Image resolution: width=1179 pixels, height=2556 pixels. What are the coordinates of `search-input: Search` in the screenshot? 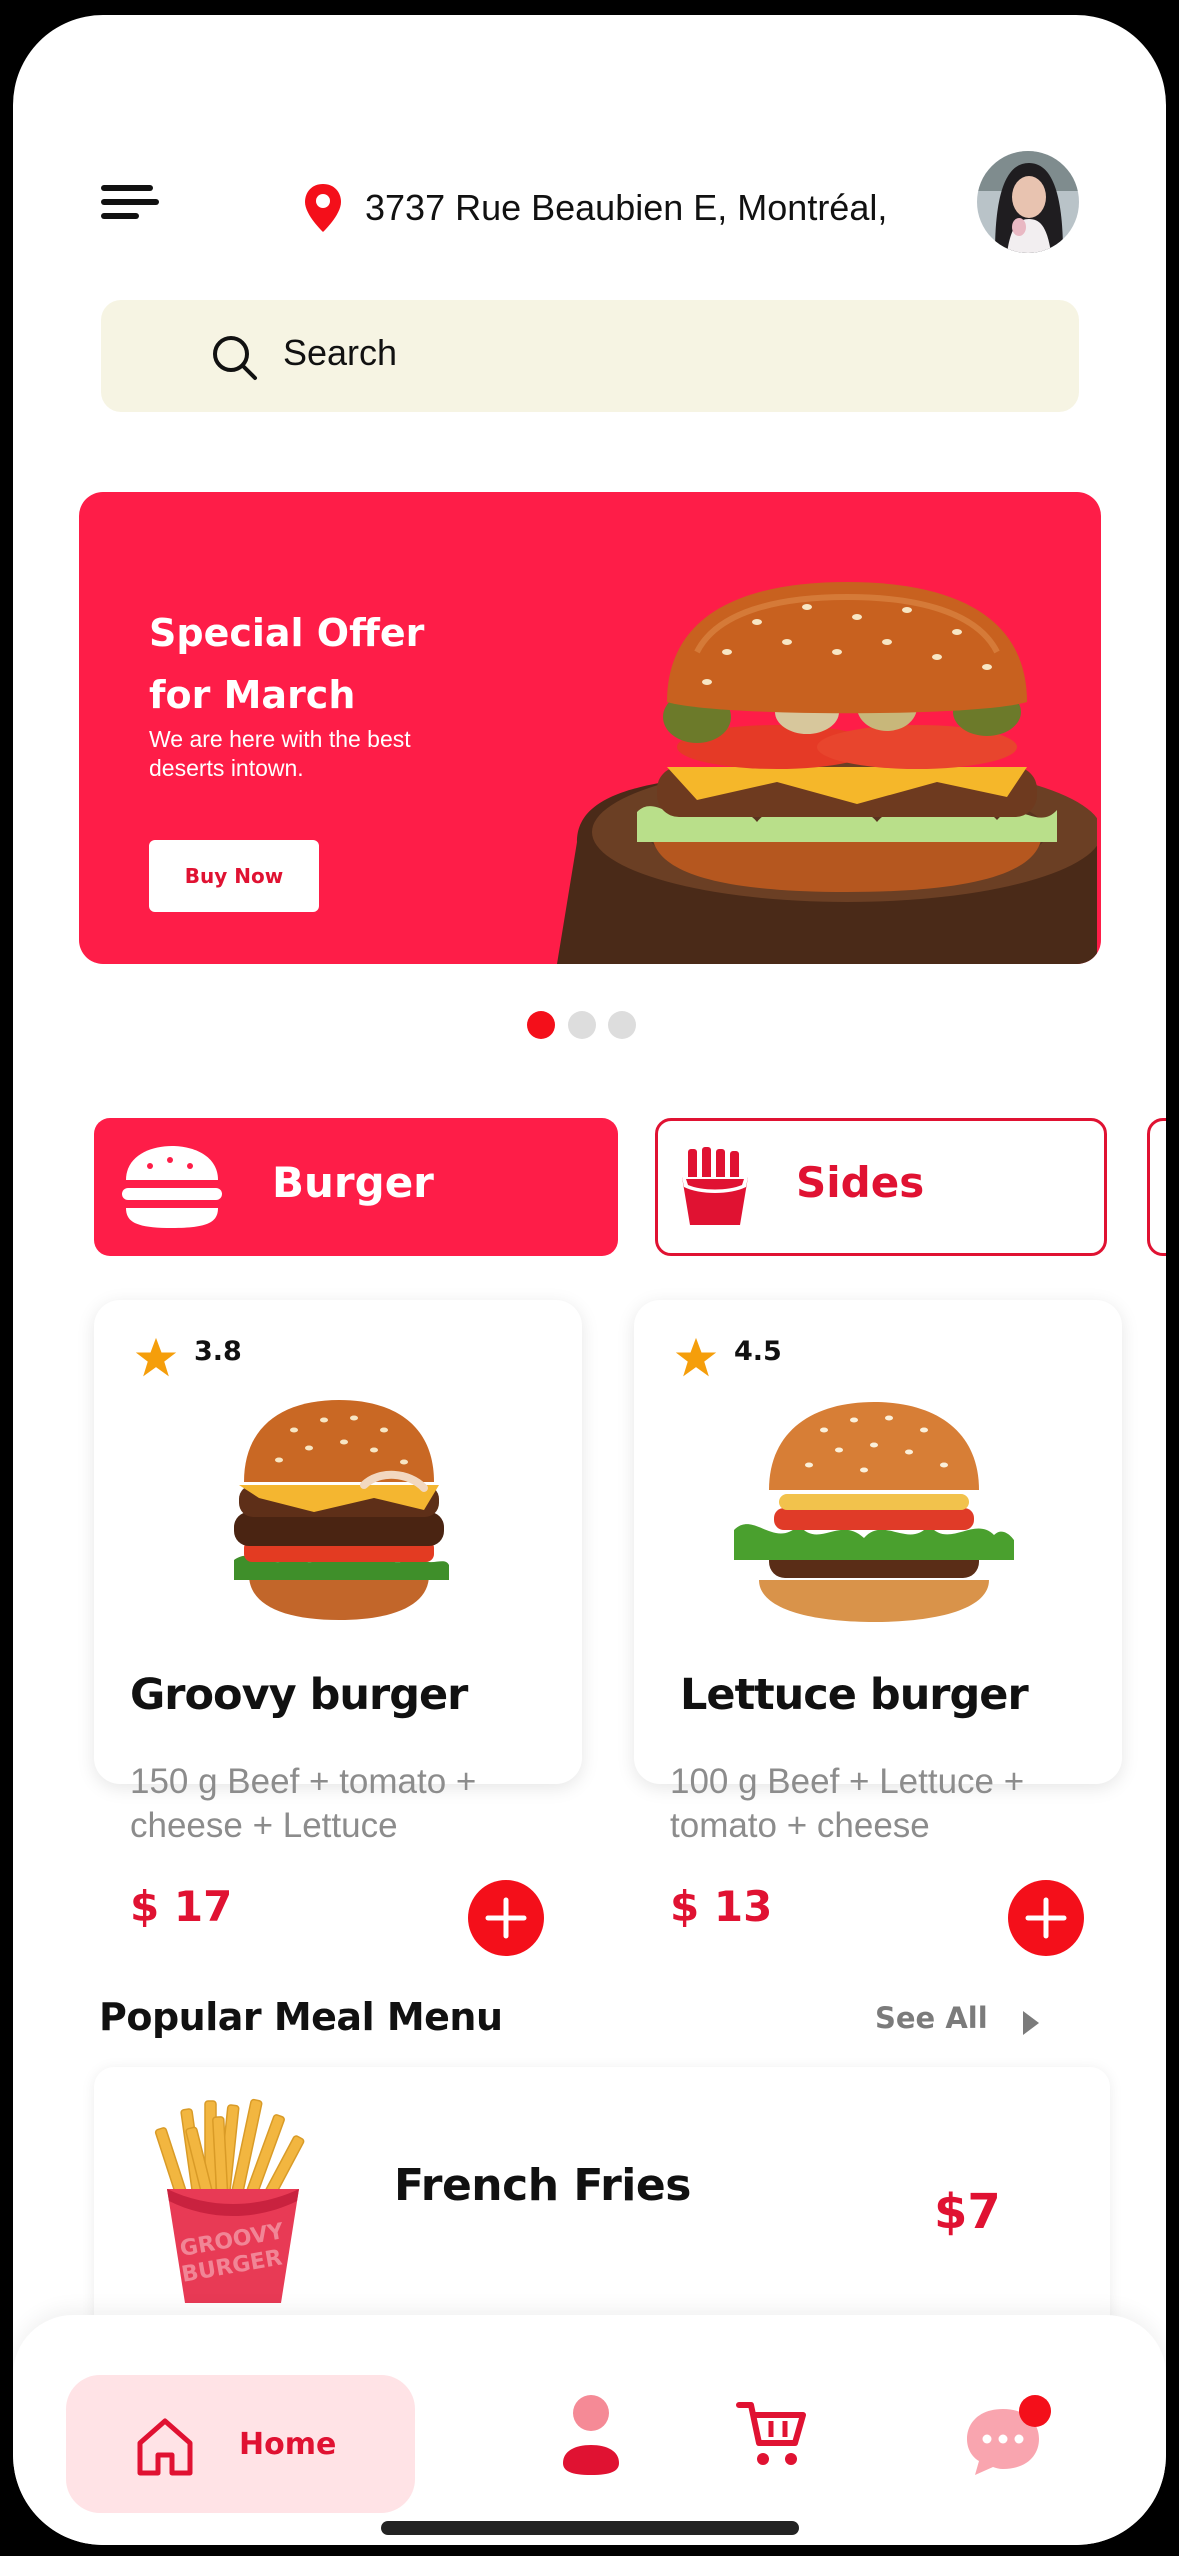 It's located at (340, 353).